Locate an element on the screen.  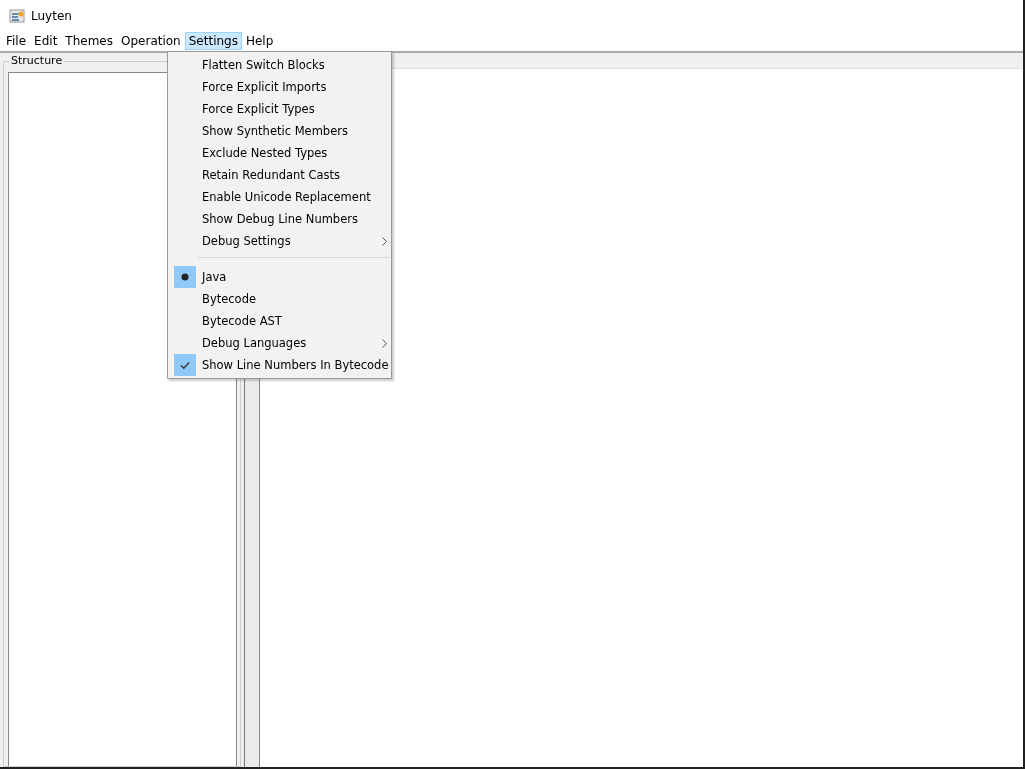
menu-option: Retain Redundant Casts is located at coordinates (279, 175).